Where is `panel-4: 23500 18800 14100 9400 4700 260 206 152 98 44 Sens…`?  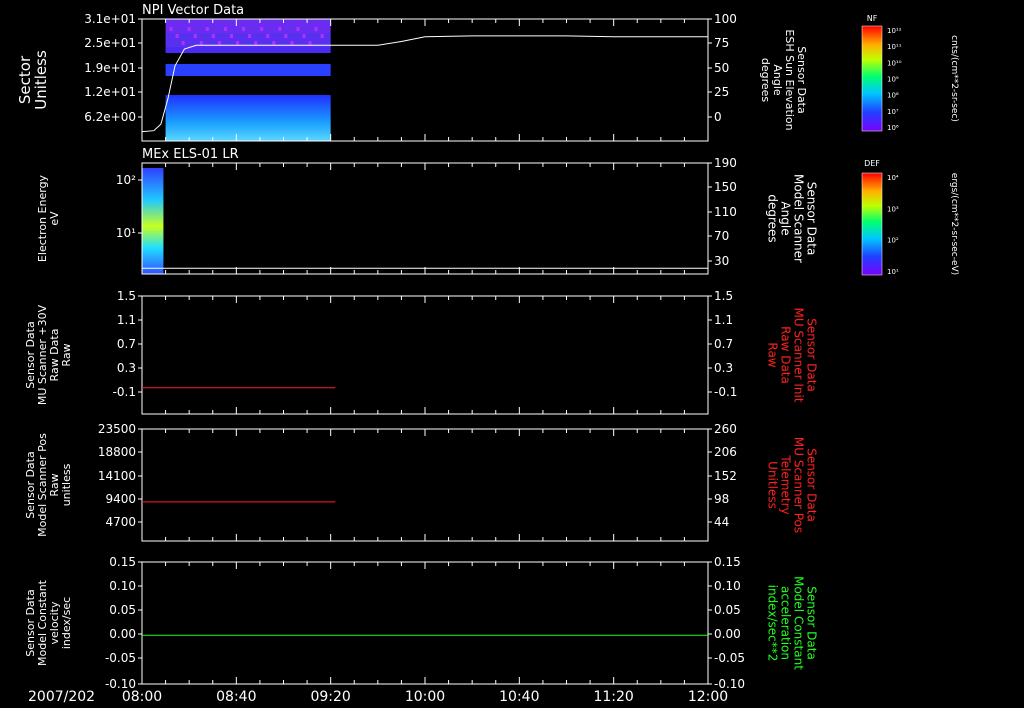 panel-4: 23500 18800 14100 9400 4700 260 206 152 98 44 Sens… is located at coordinates (421, 482).